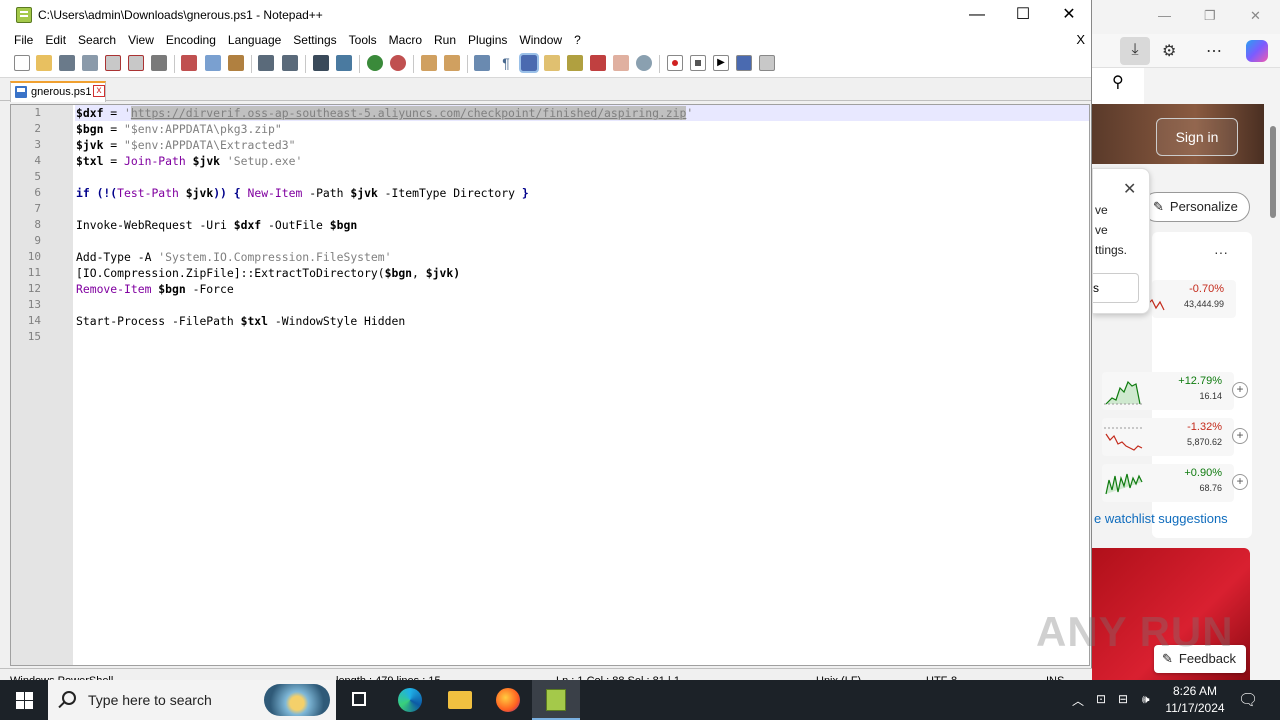 Image resolution: width=1280 pixels, height=720 pixels. Describe the element at coordinates (582, 145) in the screenshot. I see `code-line: $jvk = "$env:APPDATA\Extracted3"` at that location.